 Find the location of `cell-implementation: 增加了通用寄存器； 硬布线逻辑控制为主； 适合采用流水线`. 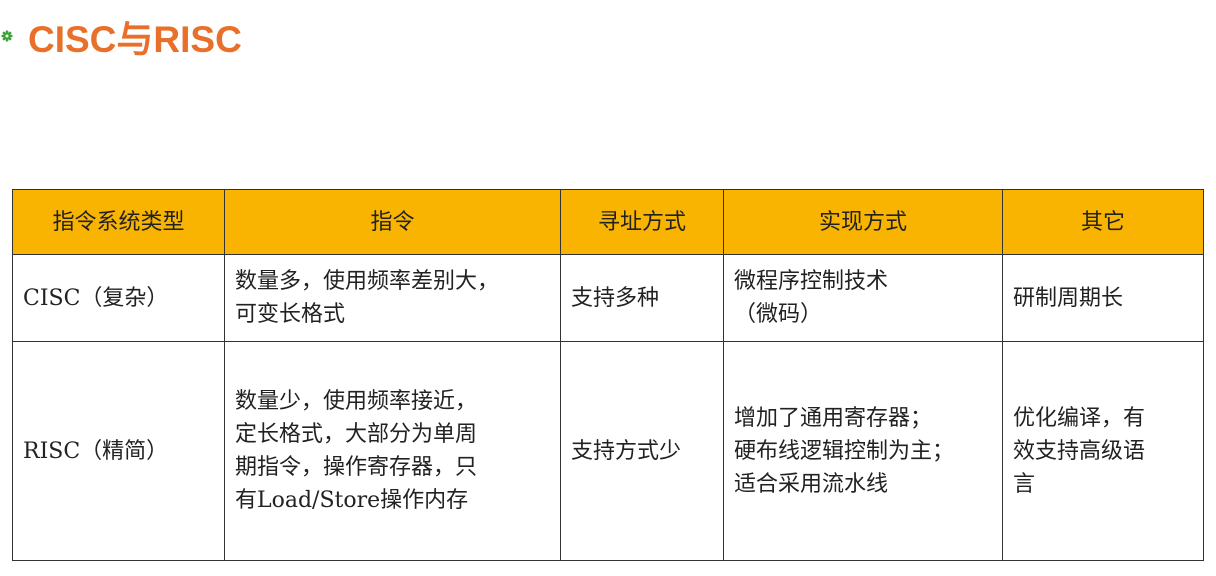

cell-implementation: 增加了通用寄存器； 硬布线逻辑控制为主； 适合采用流水线 is located at coordinates (863, 451).